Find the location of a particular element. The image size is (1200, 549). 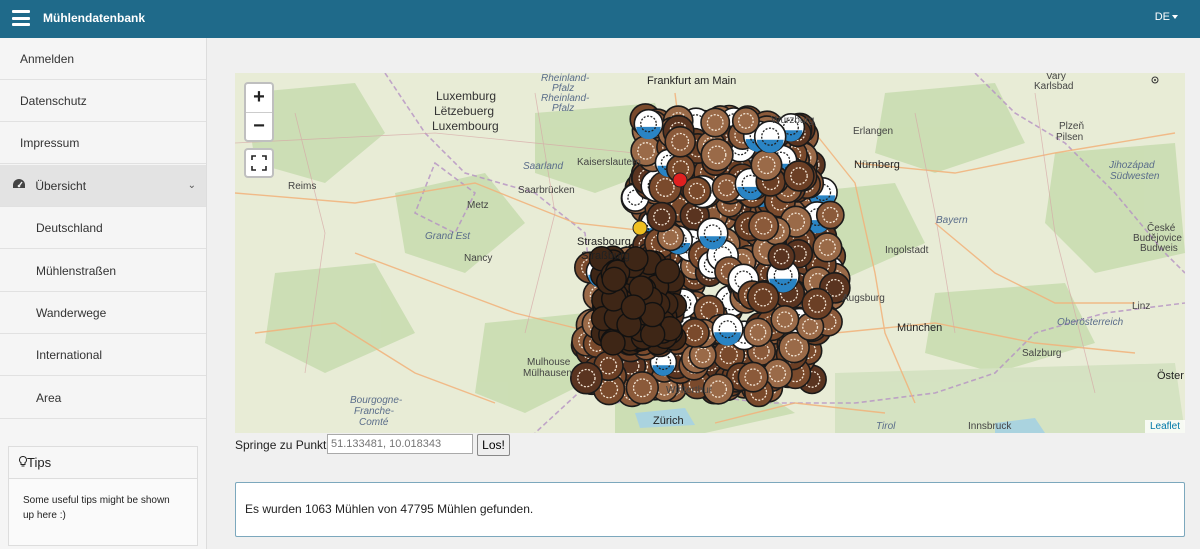

coordinates-input is located at coordinates (400, 444).